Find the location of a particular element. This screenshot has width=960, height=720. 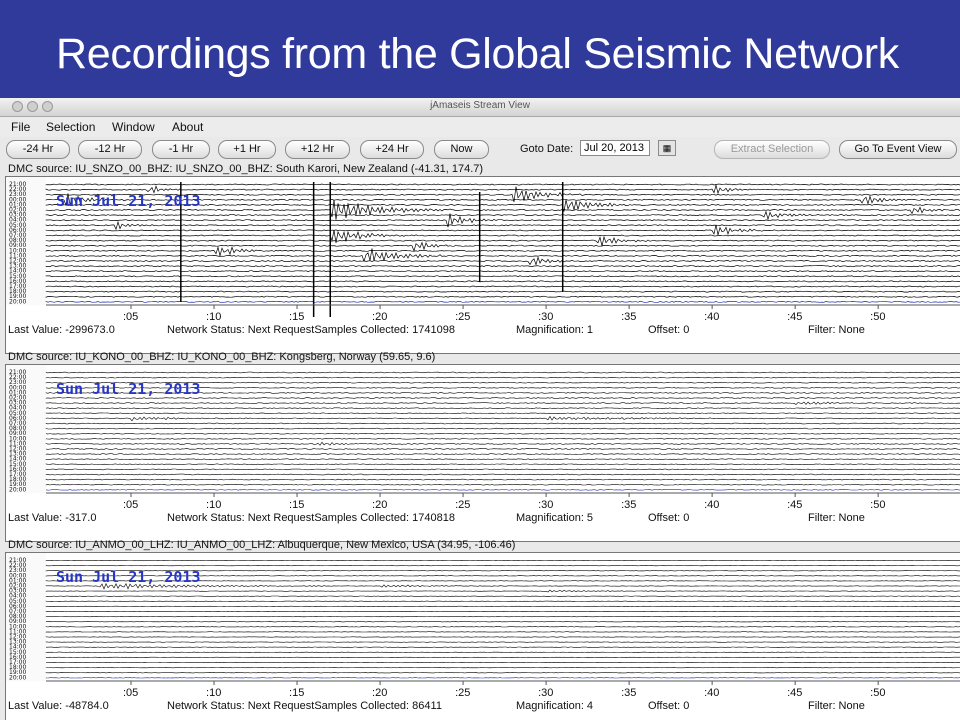

plus-12-hr-button: +12 Hr is located at coordinates (317, 149).